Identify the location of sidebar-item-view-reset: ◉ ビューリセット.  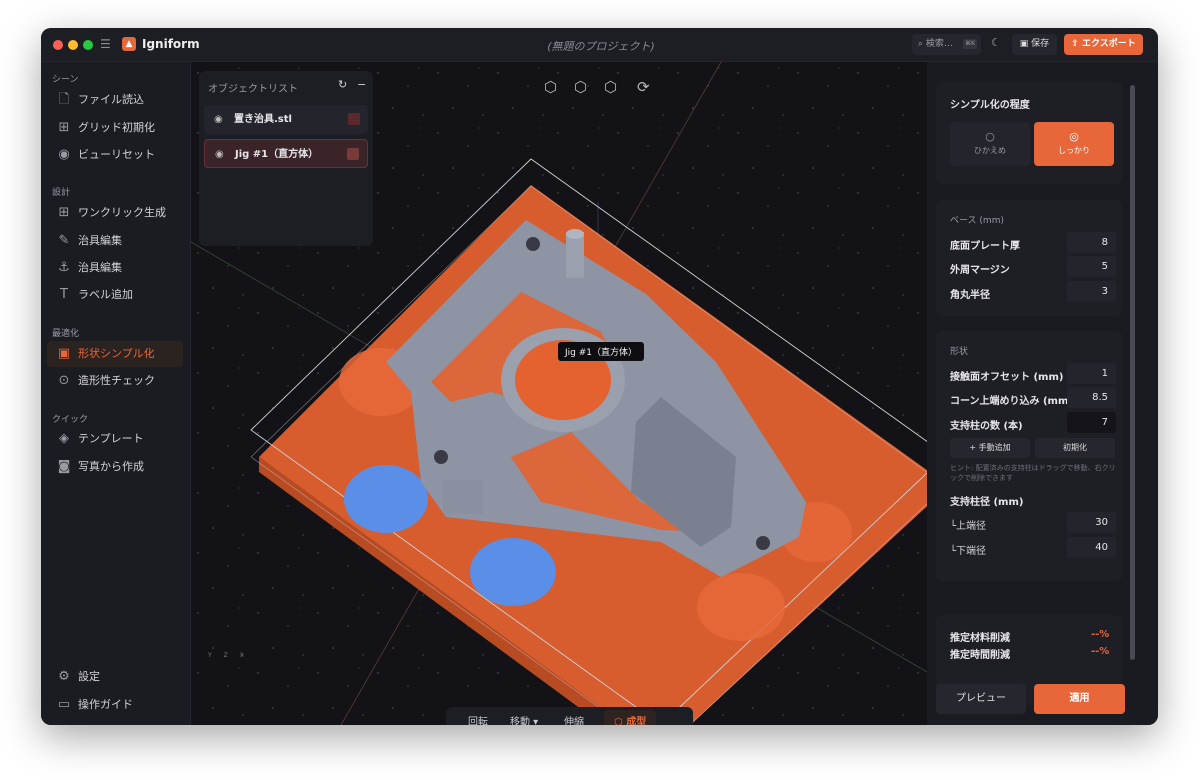
(115, 155).